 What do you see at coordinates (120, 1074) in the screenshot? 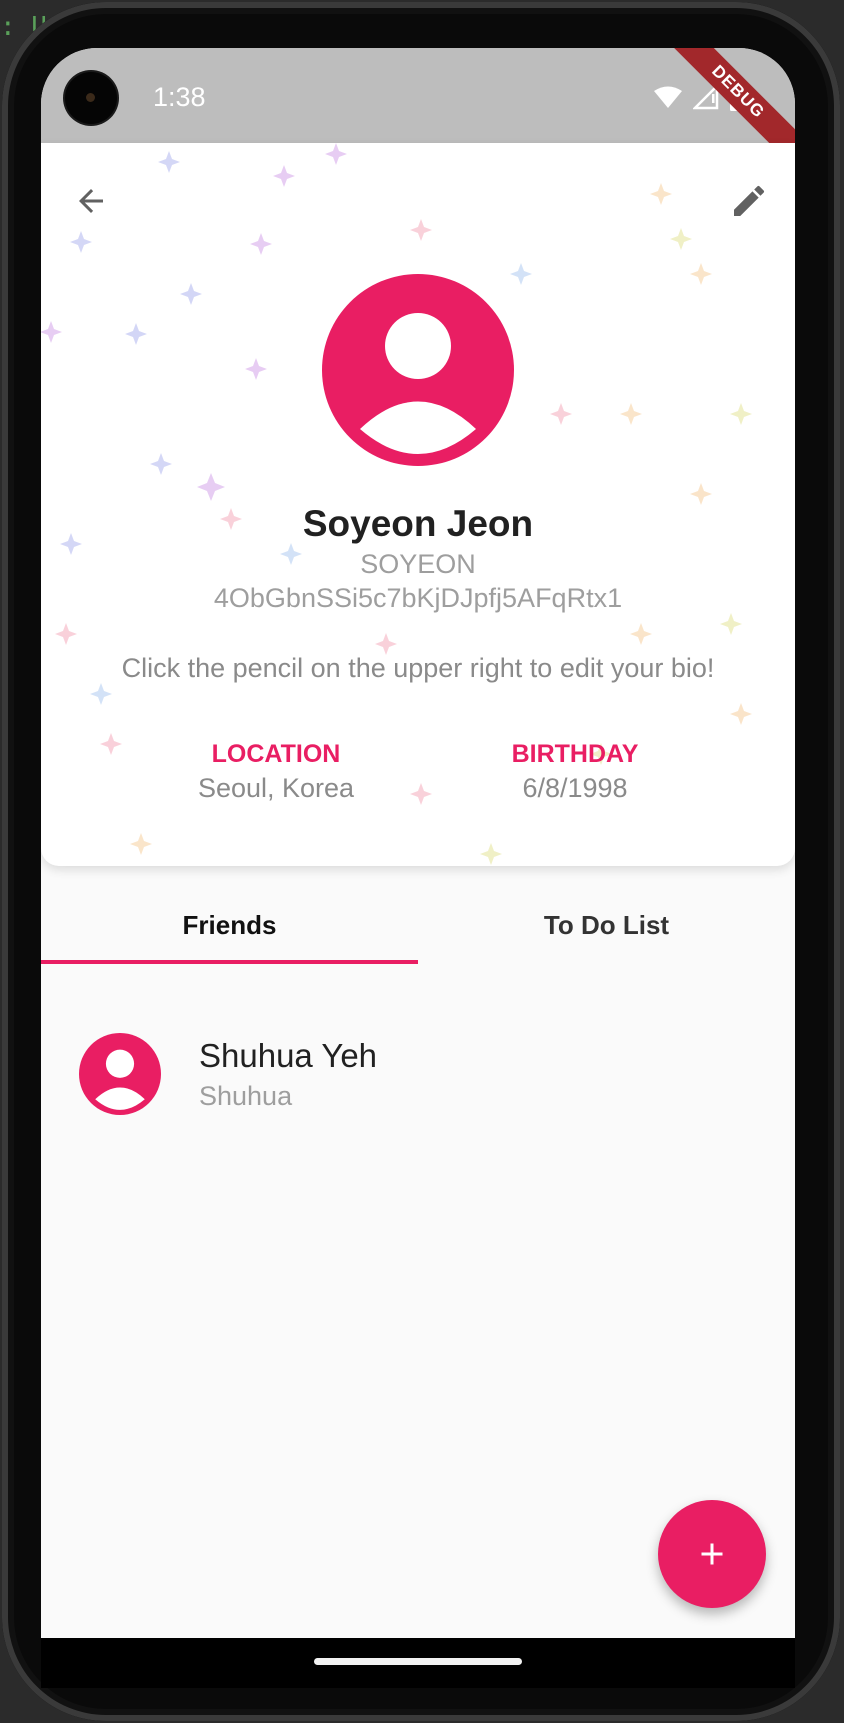
I see `friend-avatar` at bounding box center [120, 1074].